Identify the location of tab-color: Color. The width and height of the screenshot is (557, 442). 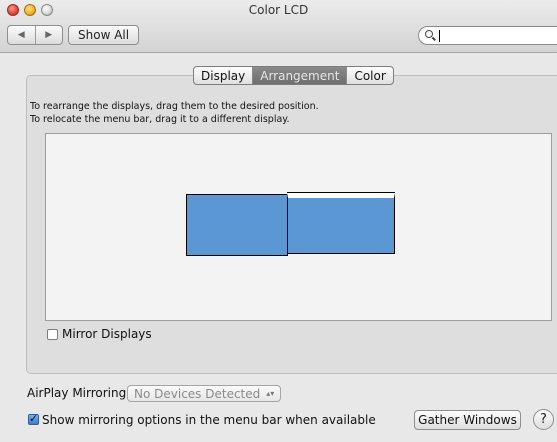
(369, 75).